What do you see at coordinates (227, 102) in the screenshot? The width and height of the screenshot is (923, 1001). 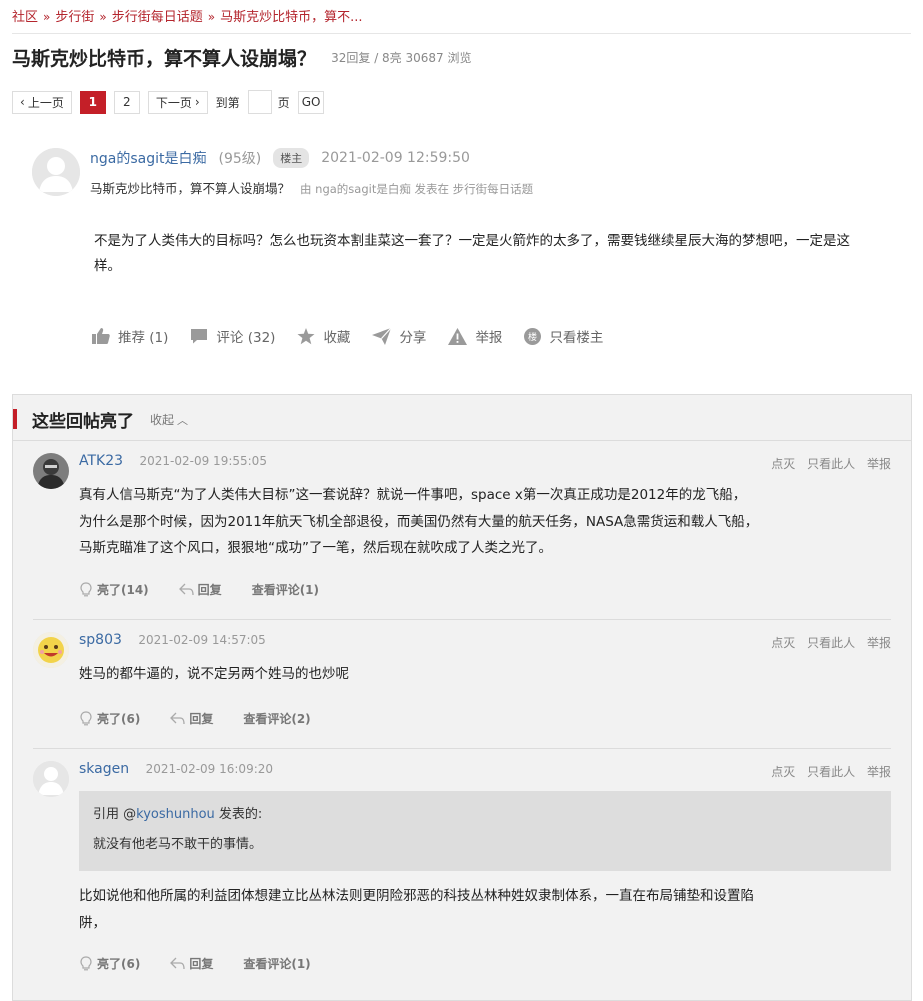 I see `goto-label: 到第` at bounding box center [227, 102].